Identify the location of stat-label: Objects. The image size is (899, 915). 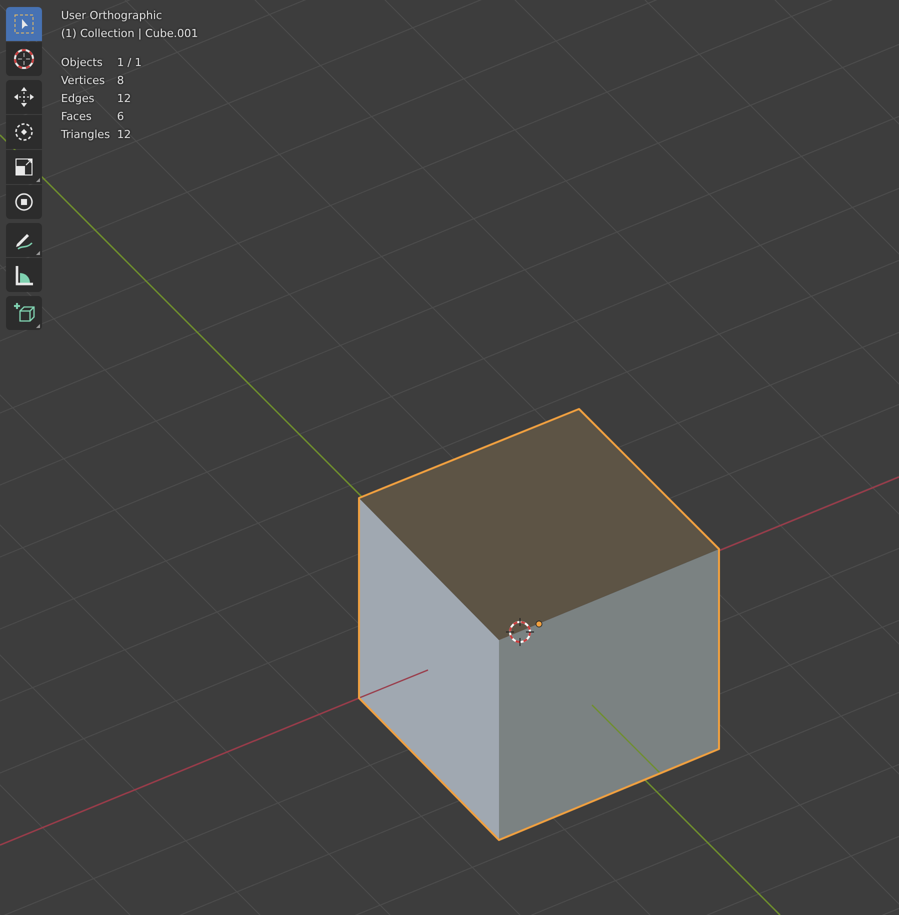
(82, 63).